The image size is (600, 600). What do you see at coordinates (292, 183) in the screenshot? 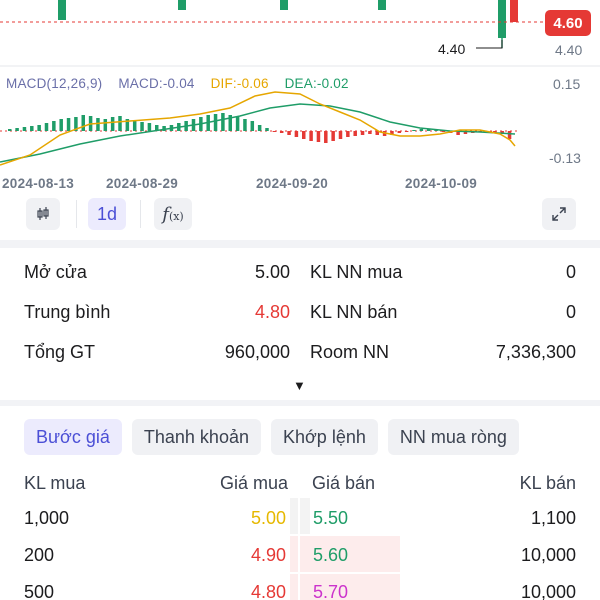
I see `date-label: 2024-09-20` at bounding box center [292, 183].